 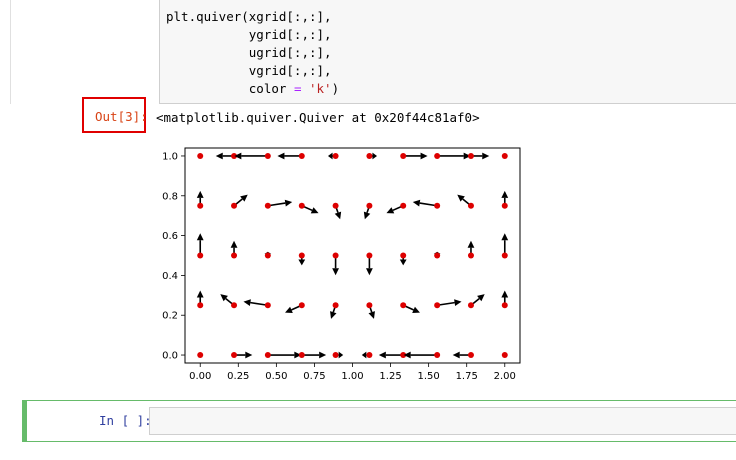 I want to click on x-tick-label: 0.00, so click(x=200, y=376).